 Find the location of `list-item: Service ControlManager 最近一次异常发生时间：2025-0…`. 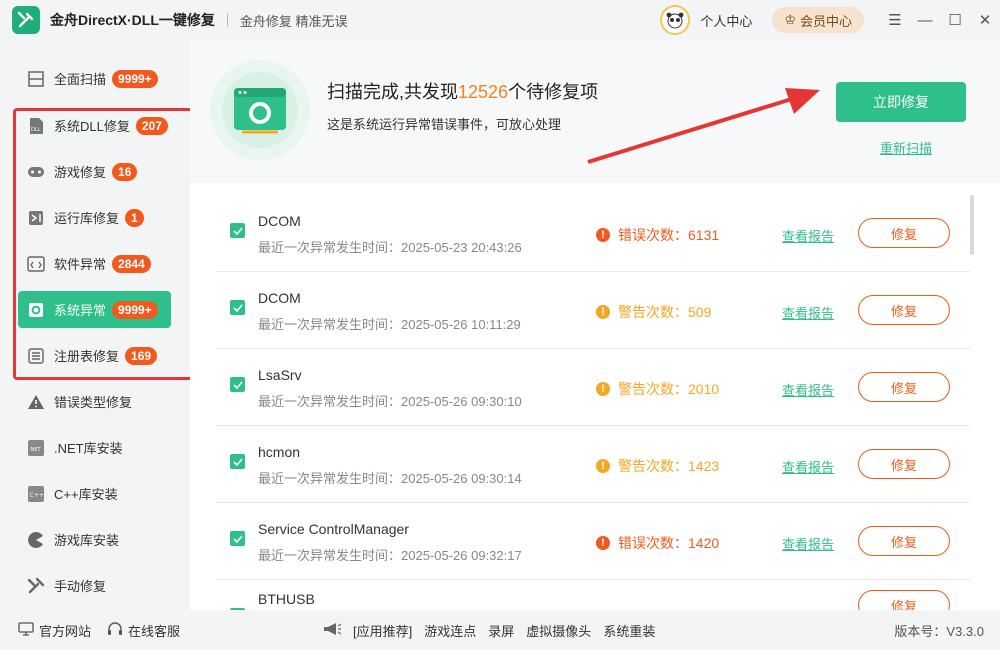

list-item: Service ControlManager 最近一次异常发生时间：2025-0… is located at coordinates (593, 541).